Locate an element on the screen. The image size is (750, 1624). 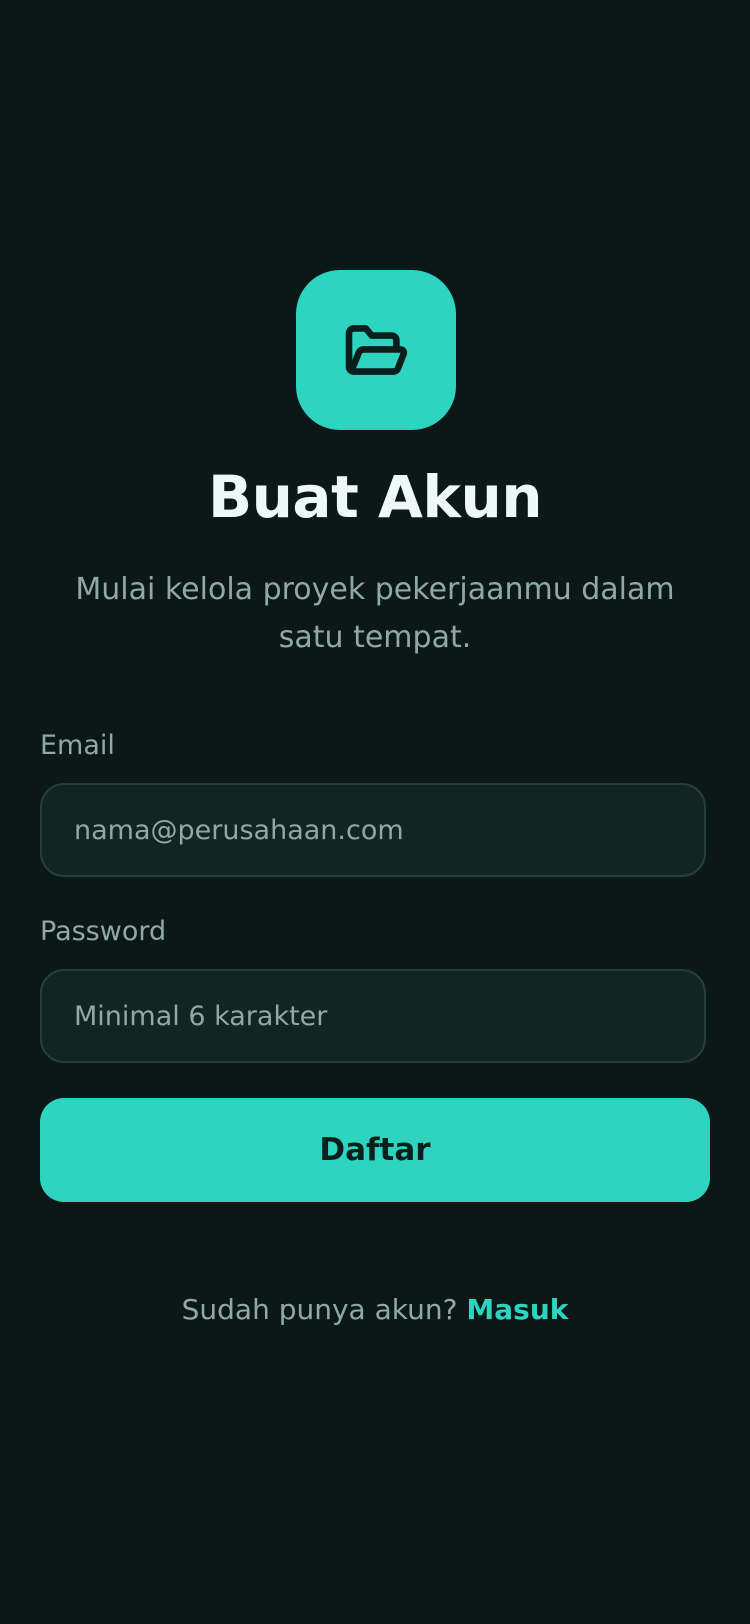
email-label: Email is located at coordinates (77, 745).